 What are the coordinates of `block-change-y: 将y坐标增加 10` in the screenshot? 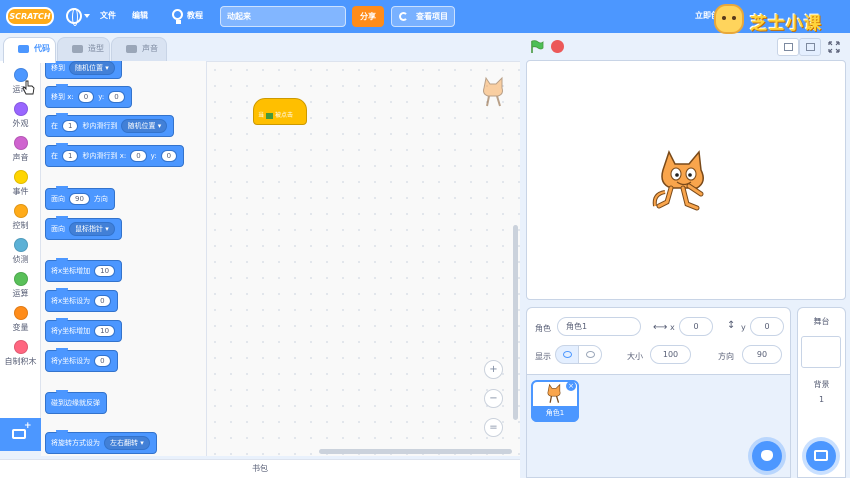 It's located at (84, 330).